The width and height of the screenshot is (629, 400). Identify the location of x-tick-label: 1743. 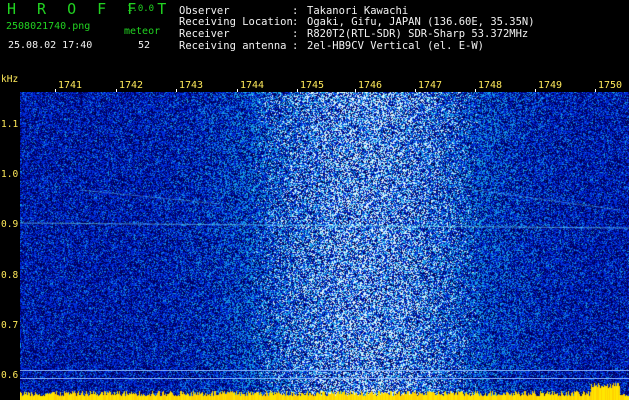
(191, 85).